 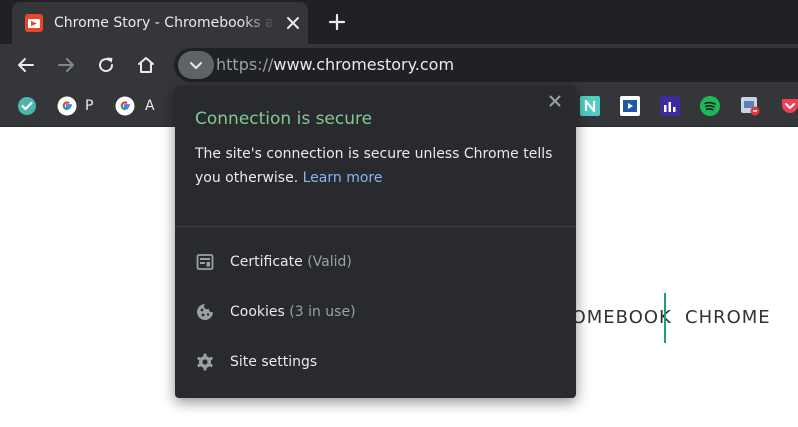 I want to click on cookie-icon, so click(x=205, y=312).